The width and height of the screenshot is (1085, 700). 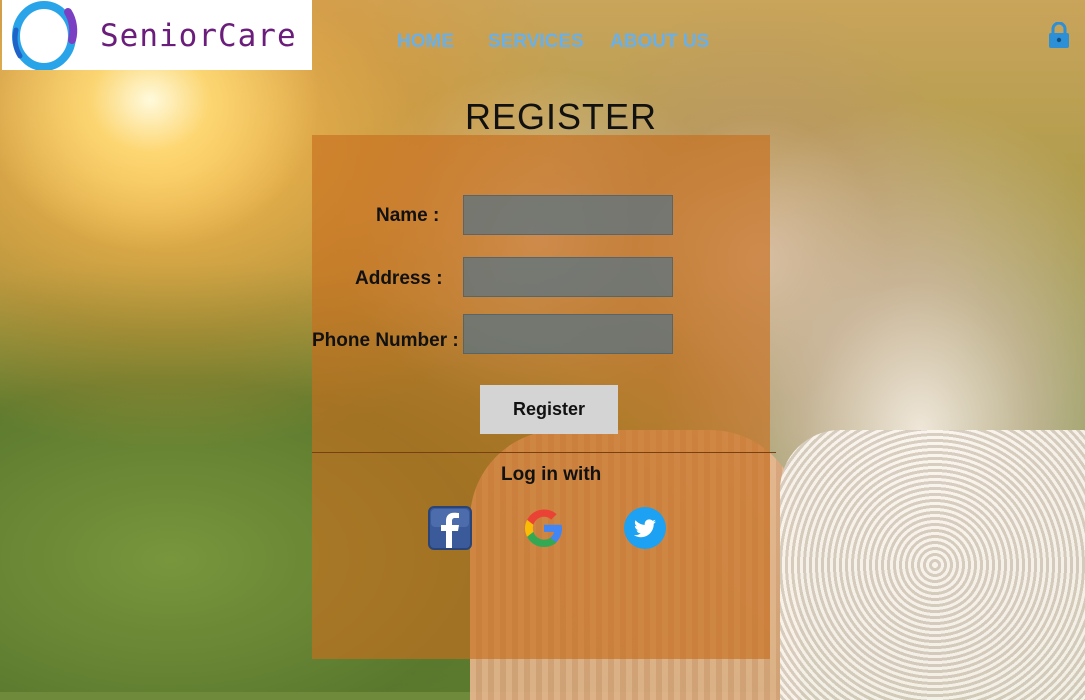 What do you see at coordinates (408, 215) in the screenshot?
I see `name-label: Name :` at bounding box center [408, 215].